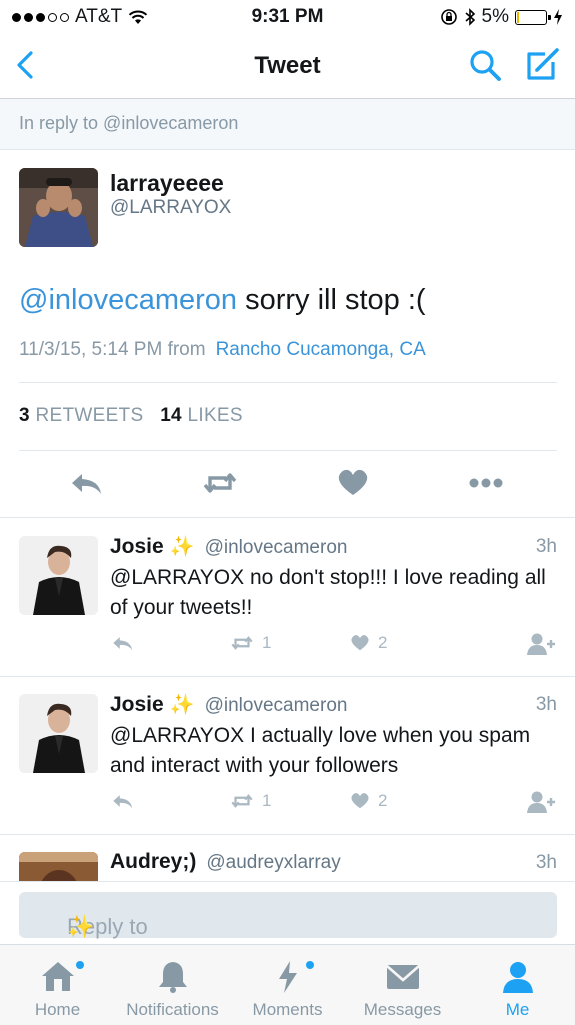 The width and height of the screenshot is (575, 1025). I want to click on reply-author-name: Audrey;), so click(153, 861).